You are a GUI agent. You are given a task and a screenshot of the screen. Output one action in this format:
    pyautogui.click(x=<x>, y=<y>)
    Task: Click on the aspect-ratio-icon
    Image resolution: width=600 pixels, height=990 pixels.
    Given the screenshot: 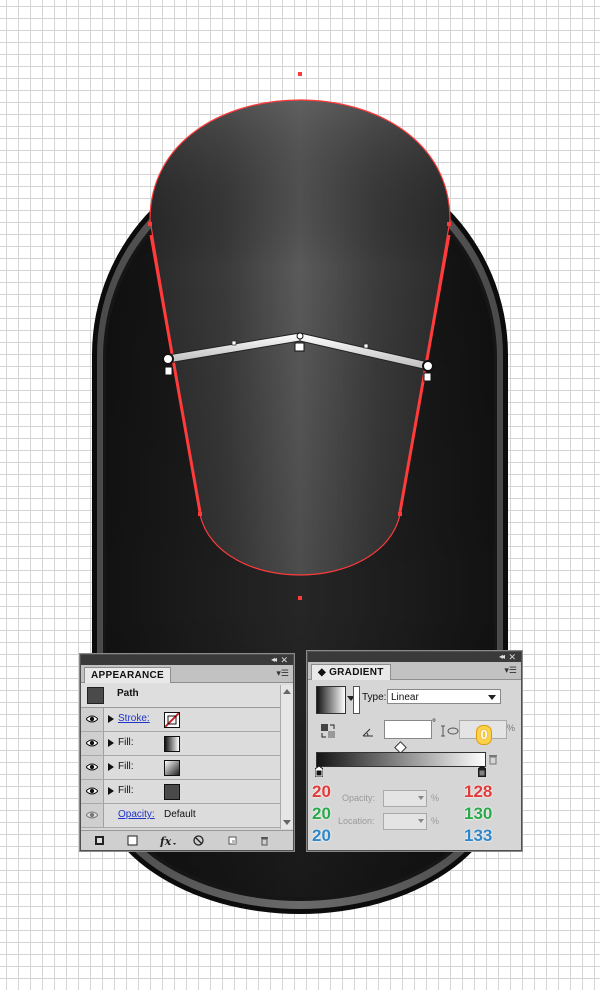 What is the action you would take?
    pyautogui.click(x=450, y=731)
    